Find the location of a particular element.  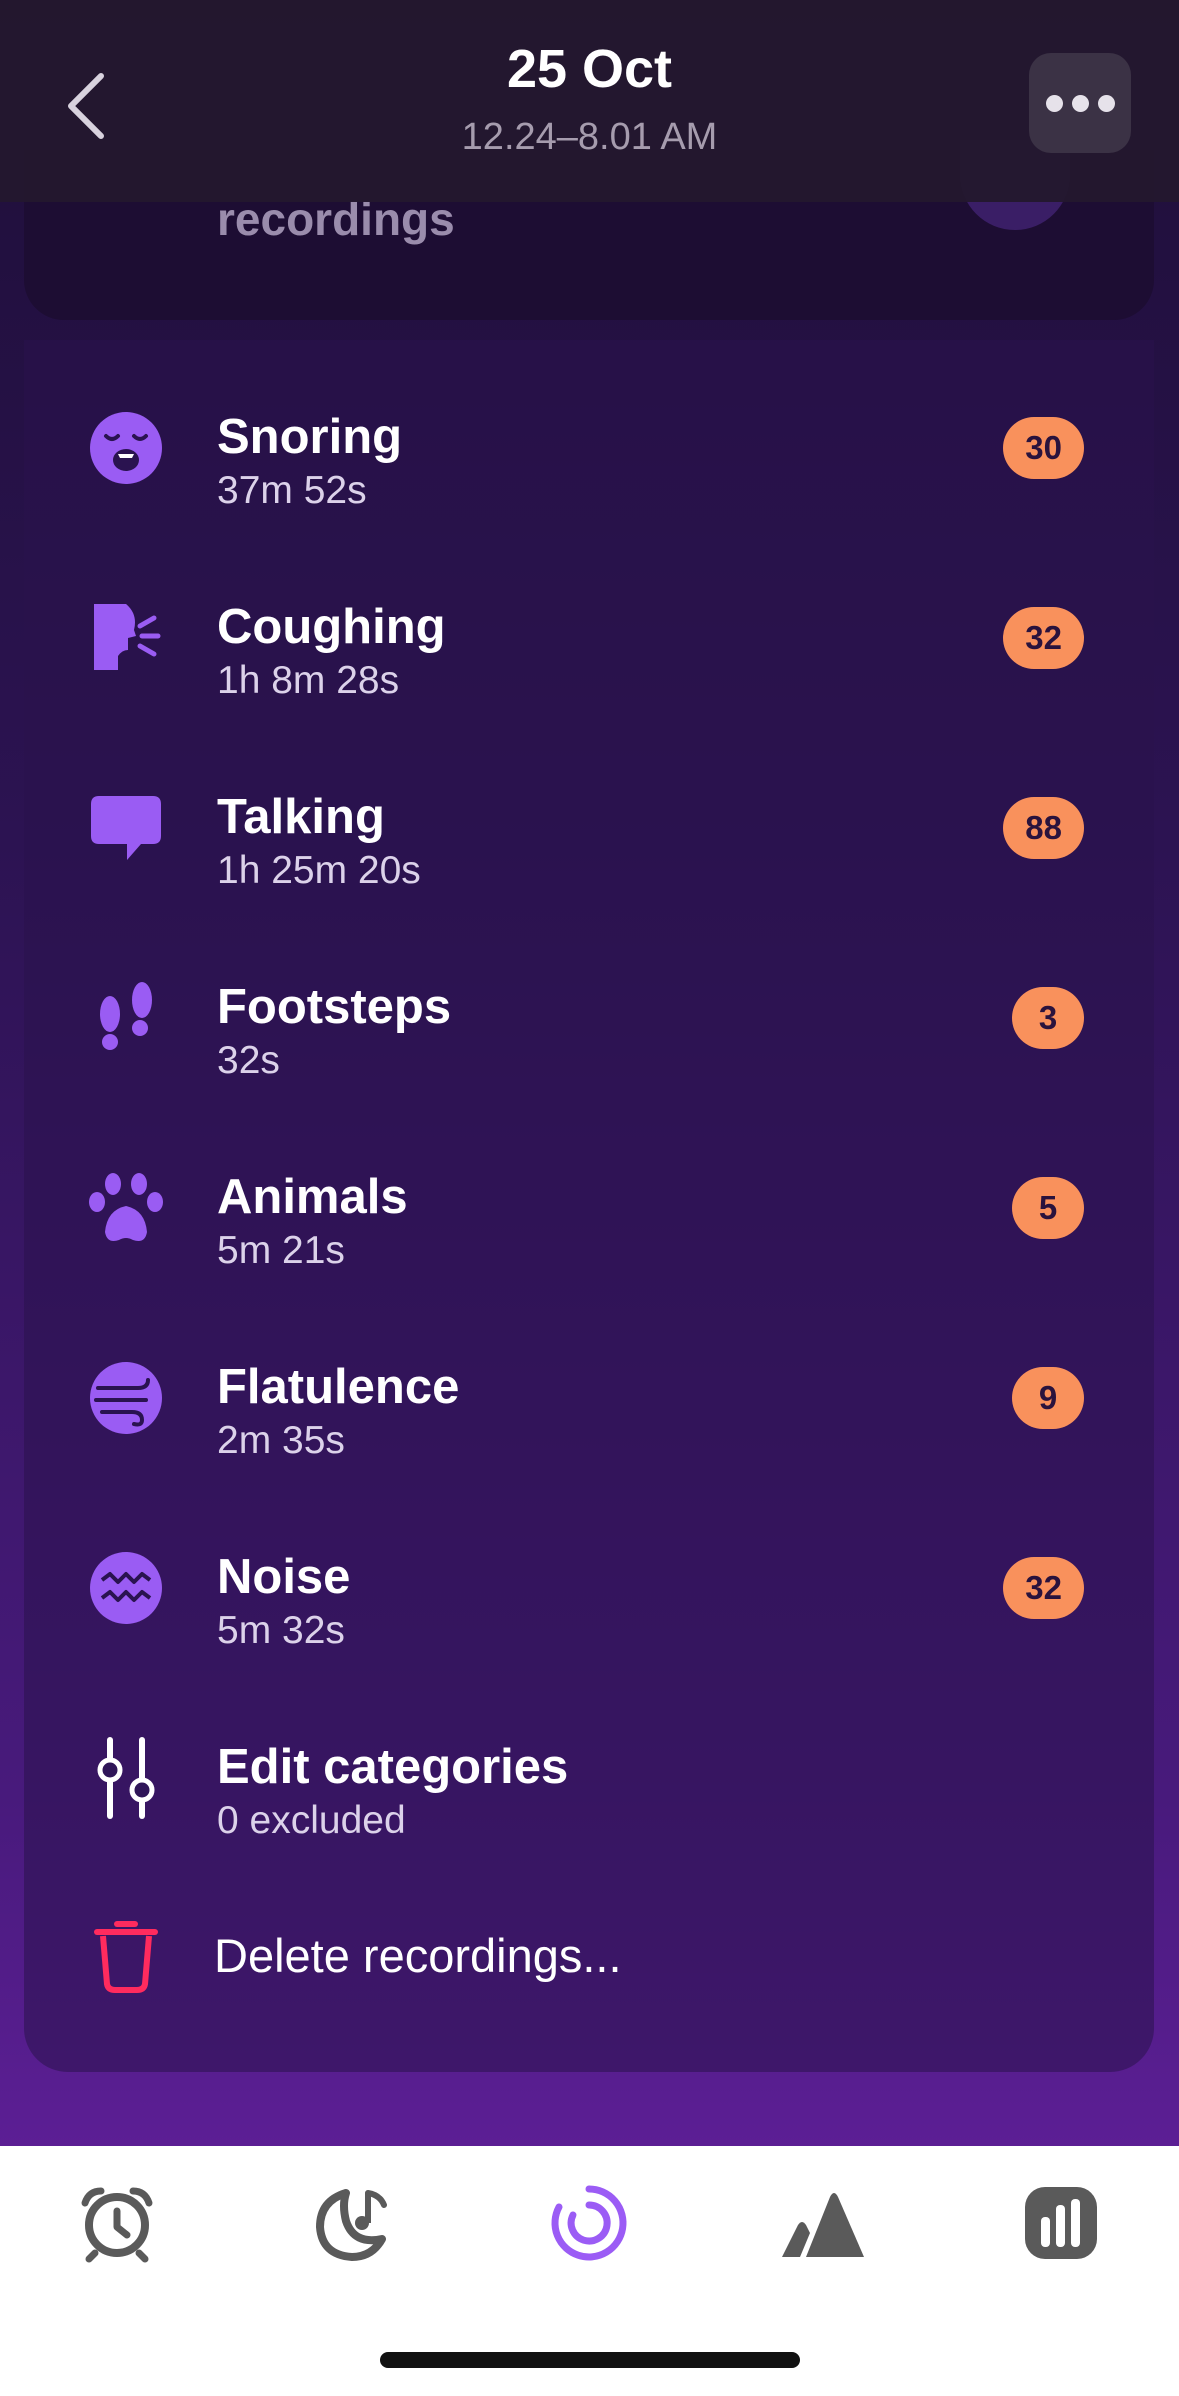

time-range: 12.24–8.01 AM is located at coordinates (589, 137).